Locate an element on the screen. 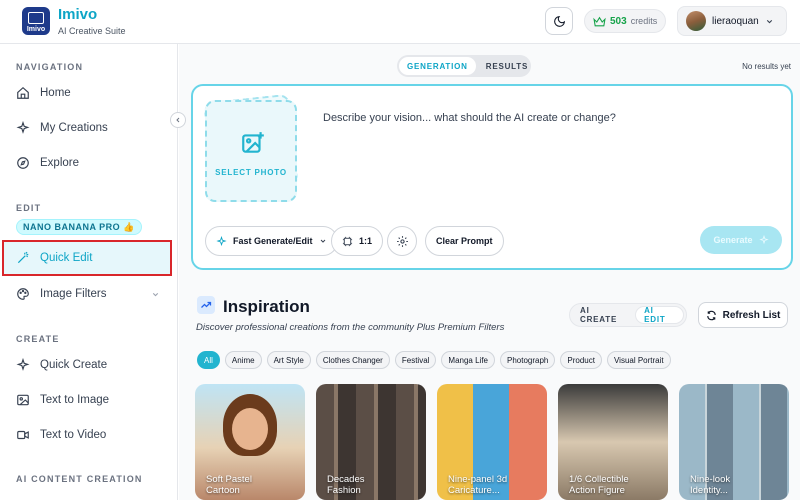 Image resolution: width=800 pixels, height=500 pixels. user-menu-button: lieraoquan is located at coordinates (732, 21).